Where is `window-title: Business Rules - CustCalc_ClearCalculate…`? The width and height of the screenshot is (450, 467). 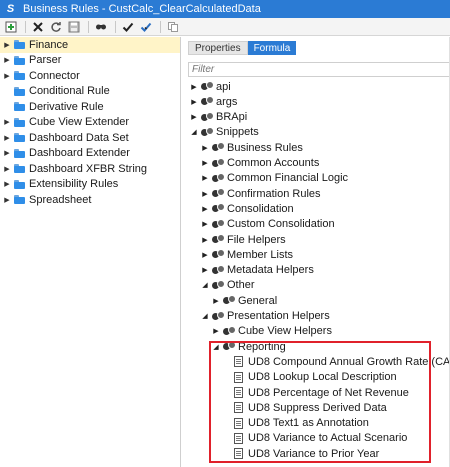
window-title: Business Rules - CustCalc_ClearCalculate… is located at coordinates (142, 9).